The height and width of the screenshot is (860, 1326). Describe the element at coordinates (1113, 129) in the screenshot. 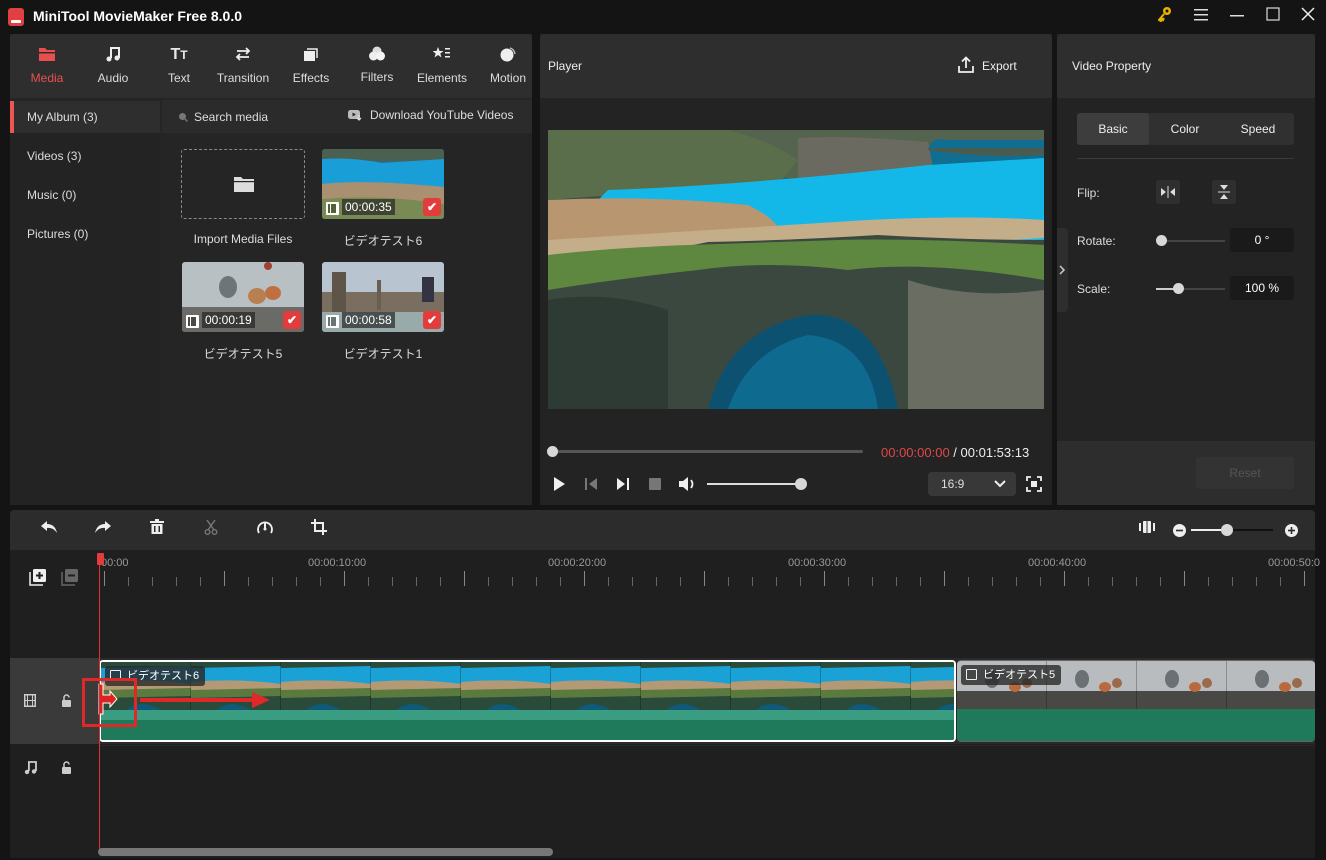

I see `tab-basic: Basic` at that location.